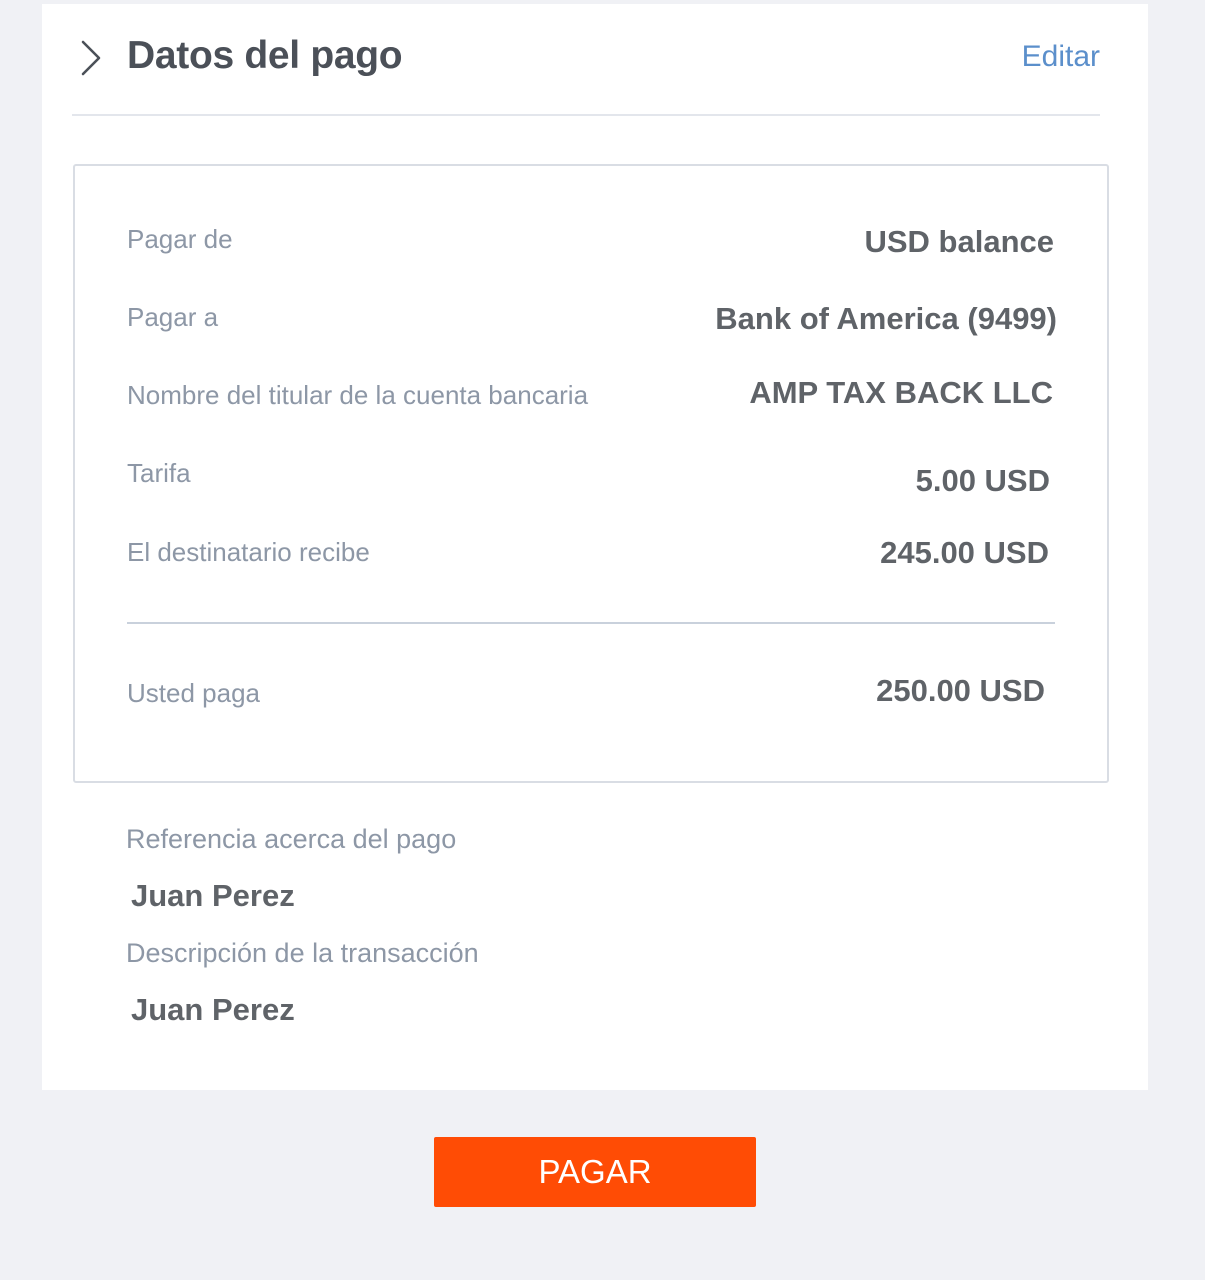  I want to click on summary-divider, so click(591, 623).